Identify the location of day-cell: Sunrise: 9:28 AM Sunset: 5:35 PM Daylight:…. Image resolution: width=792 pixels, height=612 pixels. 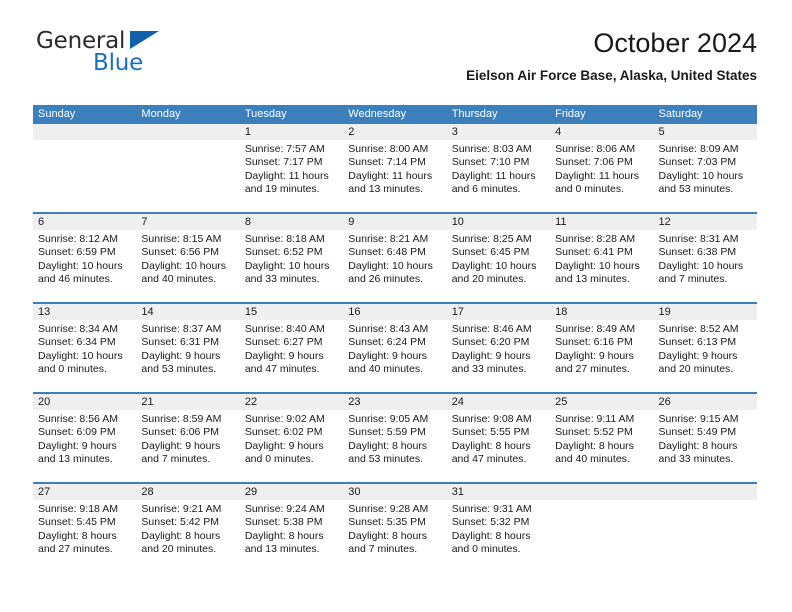
(394, 536).